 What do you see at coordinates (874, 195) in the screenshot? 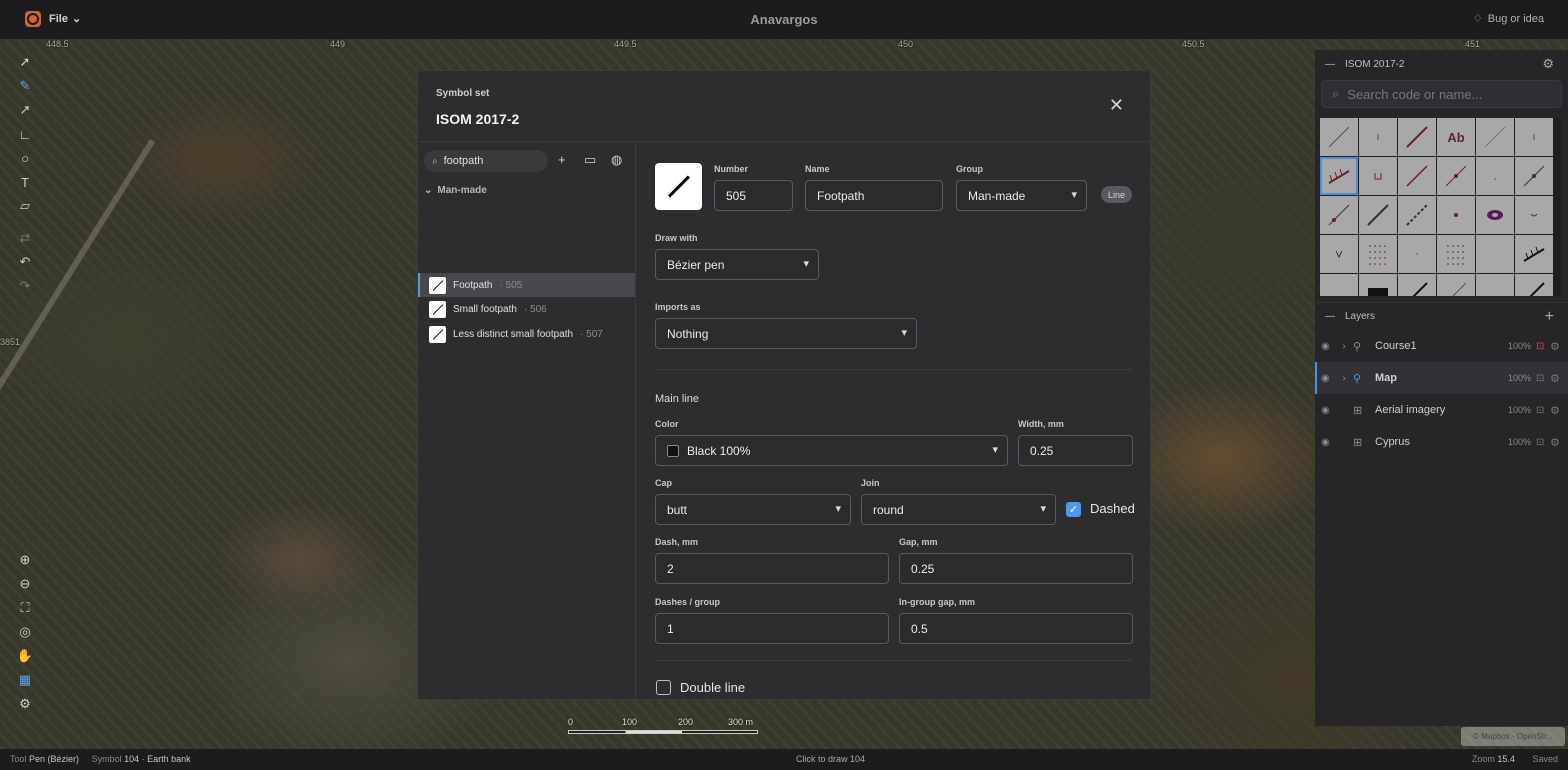
I see `name-field: Footpath` at bounding box center [874, 195].